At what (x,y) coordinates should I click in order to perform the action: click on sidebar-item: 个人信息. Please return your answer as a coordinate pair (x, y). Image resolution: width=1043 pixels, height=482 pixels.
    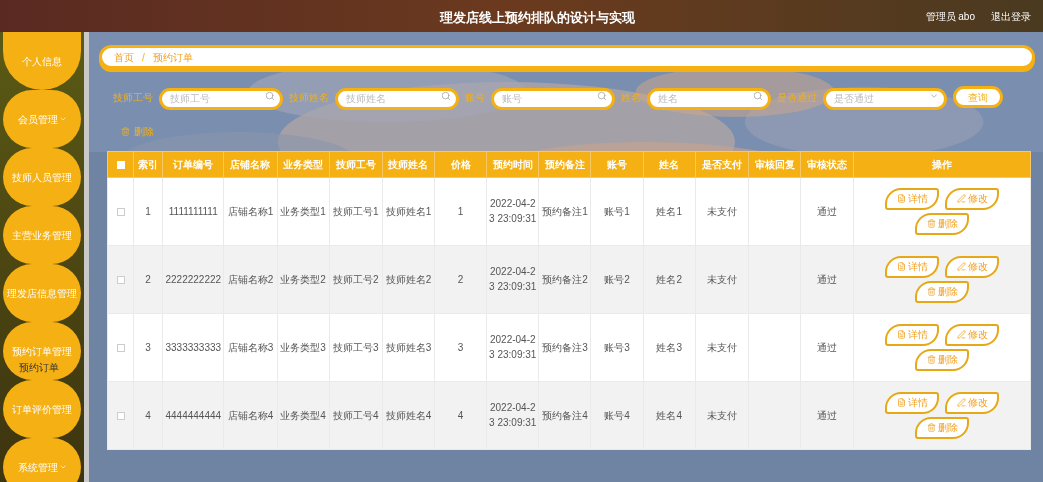
    Looking at the image, I should click on (42, 61).